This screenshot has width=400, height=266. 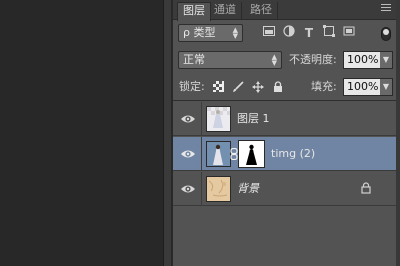 What do you see at coordinates (362, 60) in the screenshot?
I see `opacity-input: 100%` at bounding box center [362, 60].